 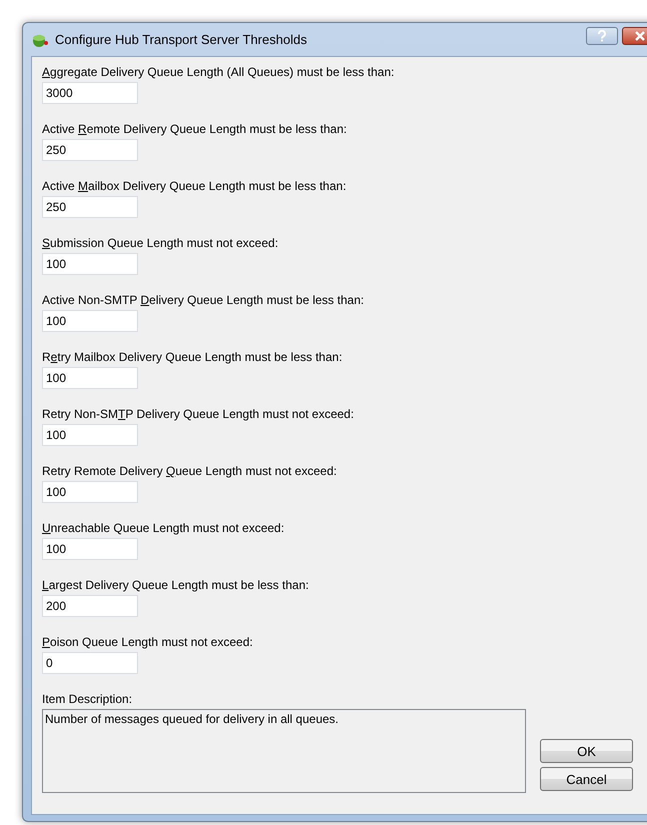 What do you see at coordinates (90, 663) in the screenshot?
I see `input-field: 0` at bounding box center [90, 663].